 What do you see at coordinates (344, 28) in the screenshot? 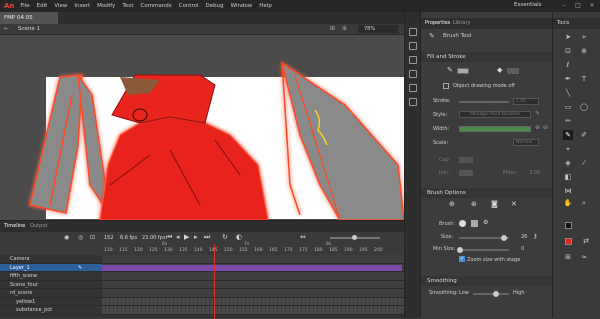
I see `edit-symbol-icon: ⊕` at bounding box center [344, 28].